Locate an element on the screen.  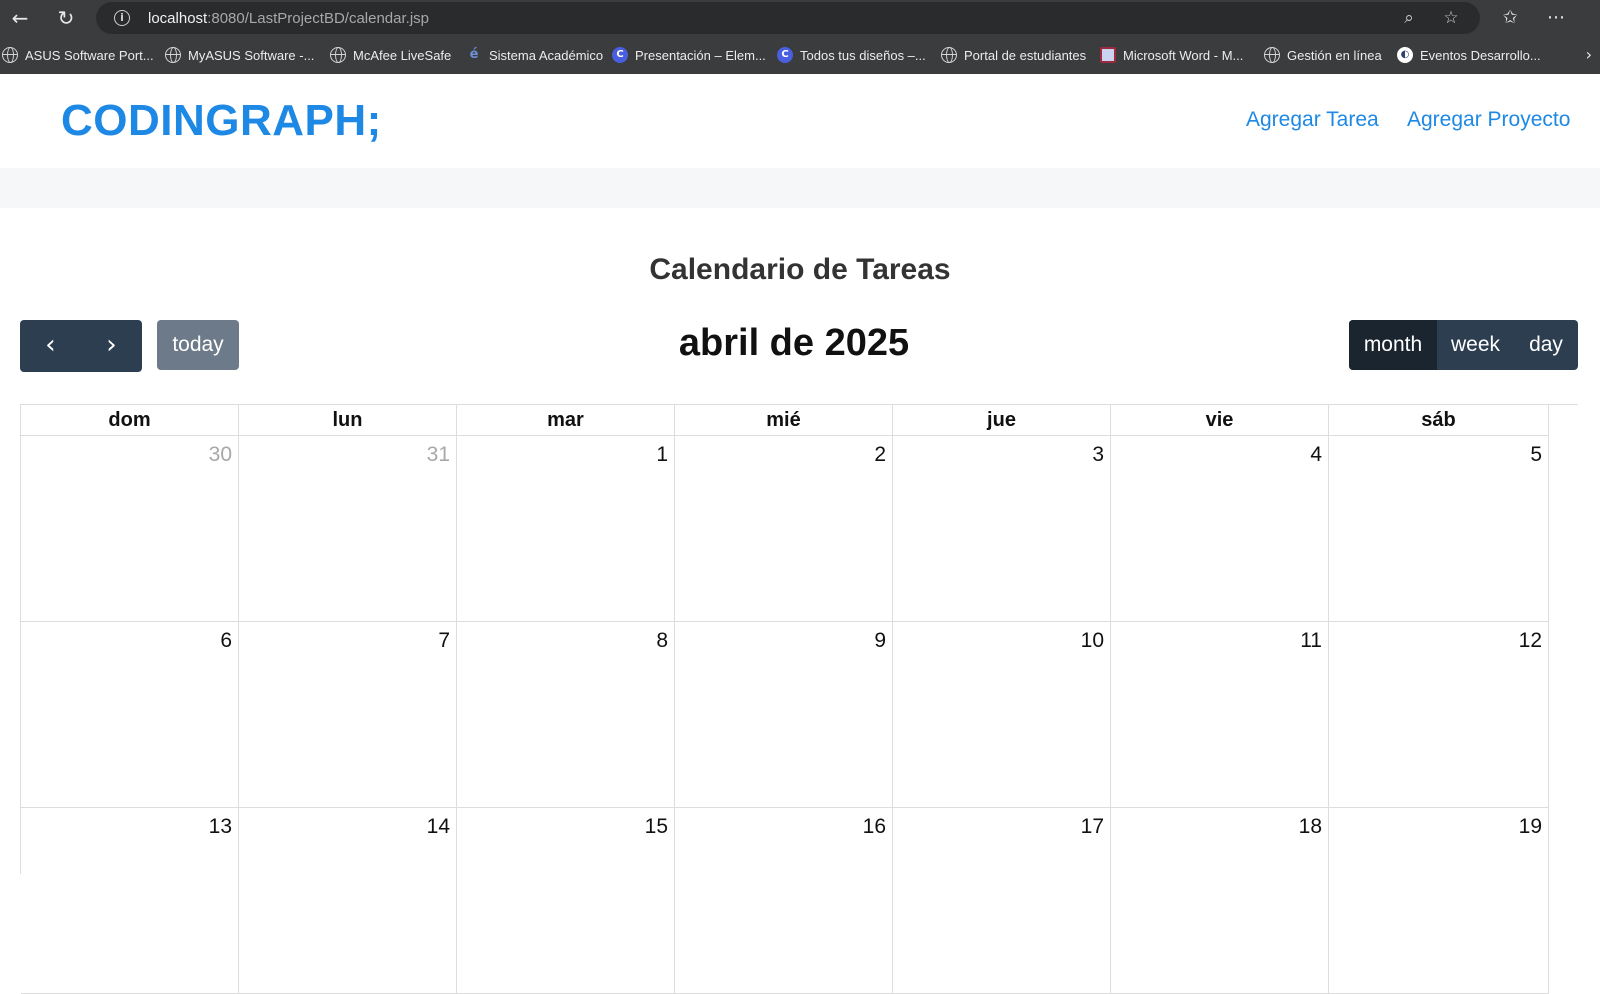
zoom-icon: ⌕ is located at coordinates (1409, 18).